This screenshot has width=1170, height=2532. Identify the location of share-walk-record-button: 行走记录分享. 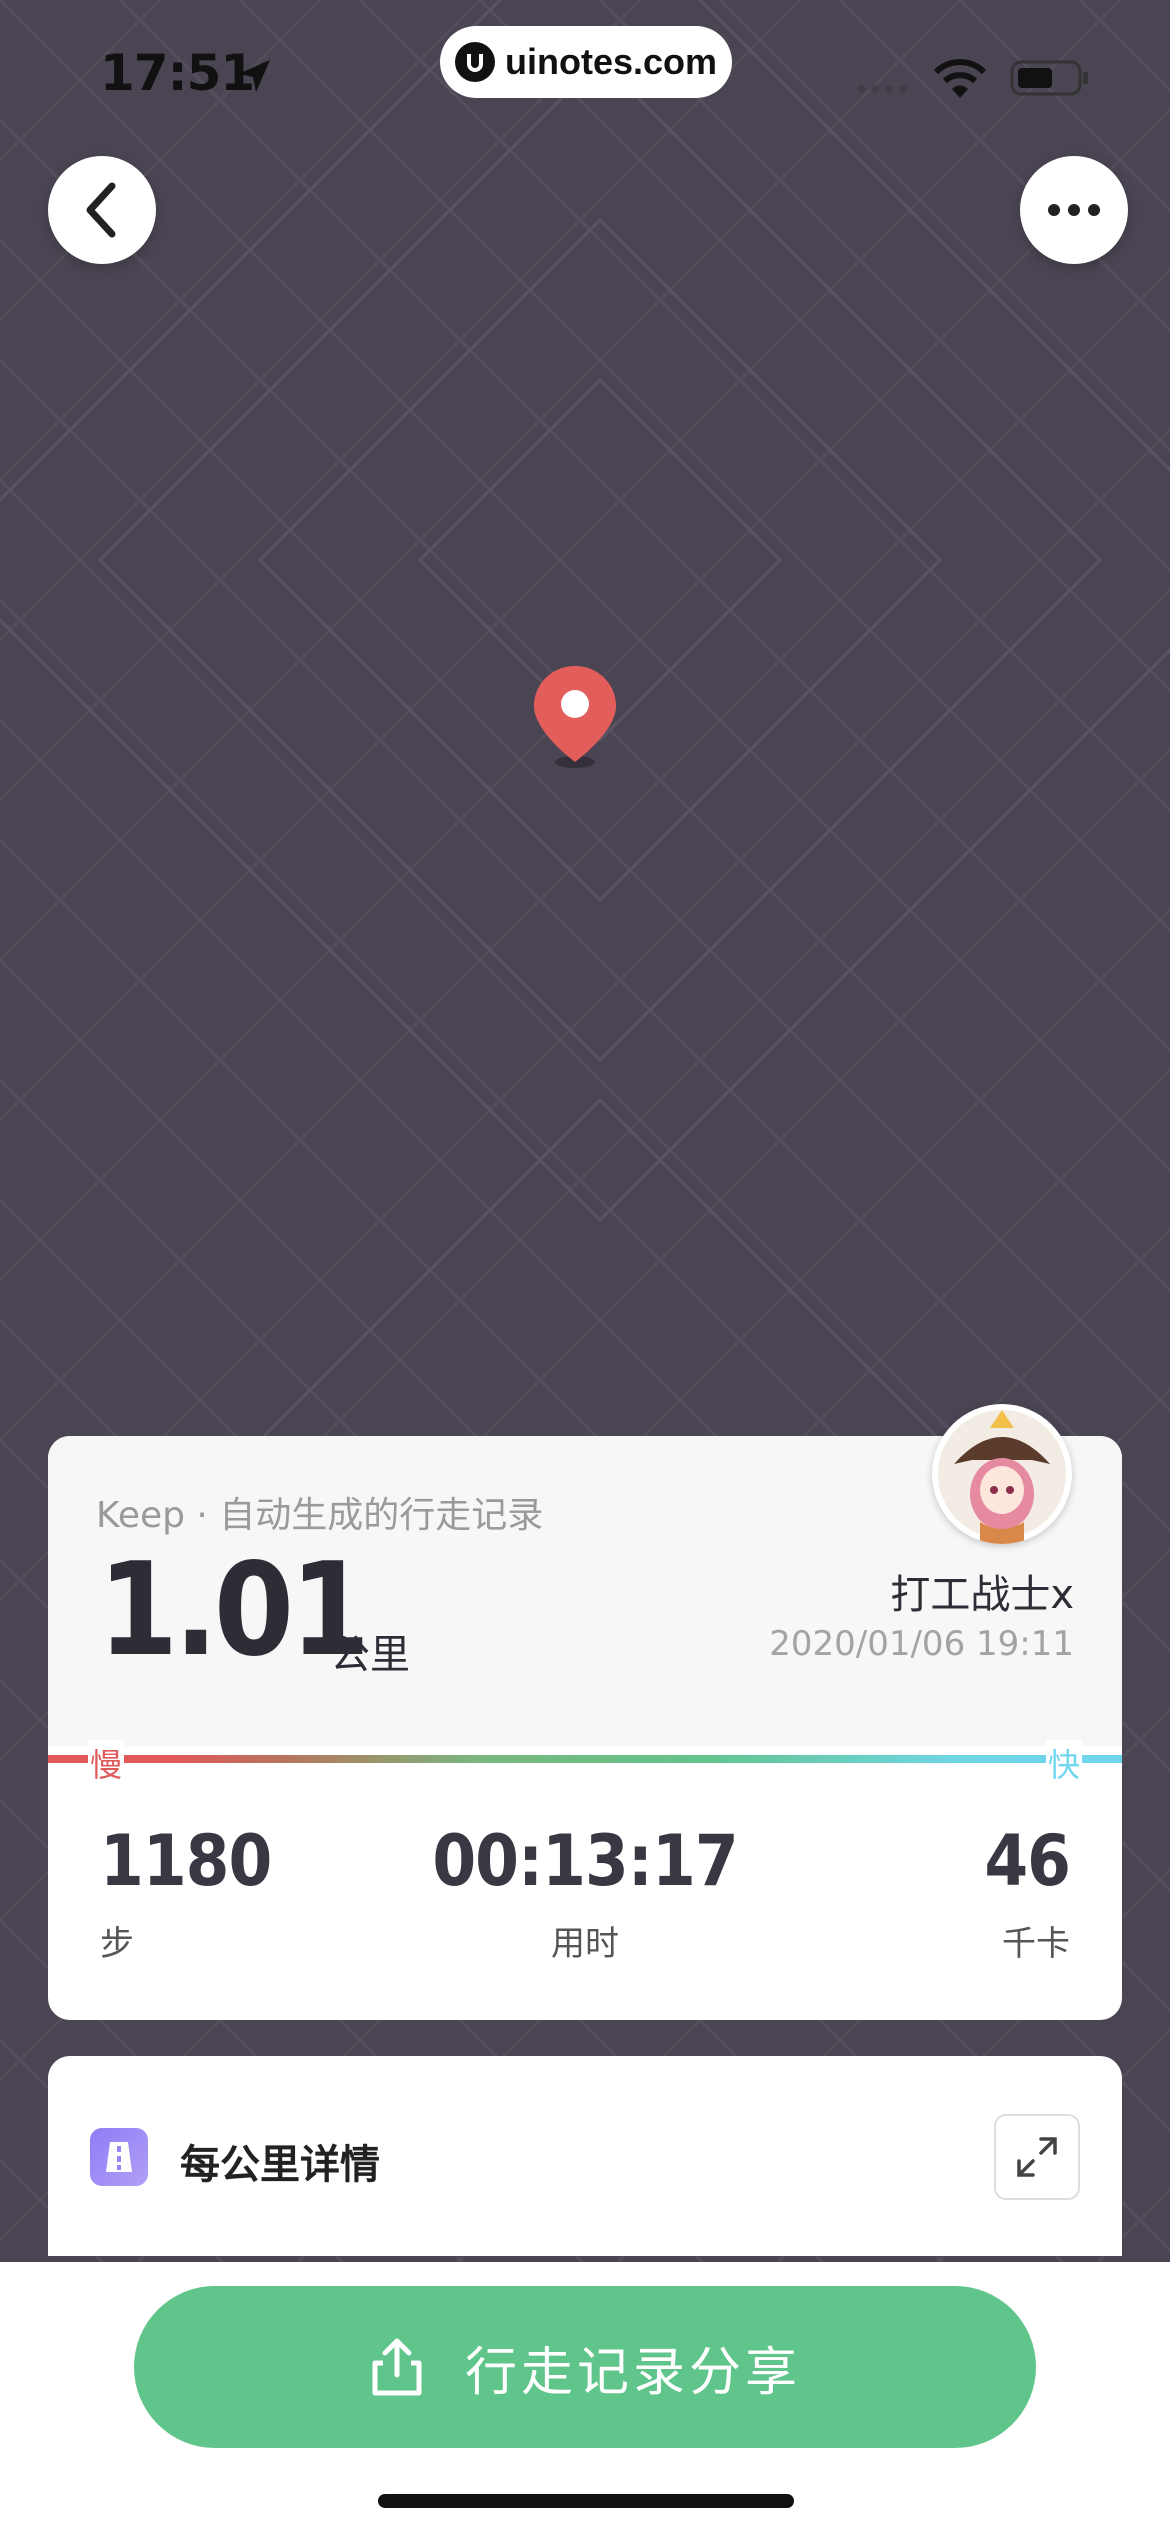
(585, 2367).